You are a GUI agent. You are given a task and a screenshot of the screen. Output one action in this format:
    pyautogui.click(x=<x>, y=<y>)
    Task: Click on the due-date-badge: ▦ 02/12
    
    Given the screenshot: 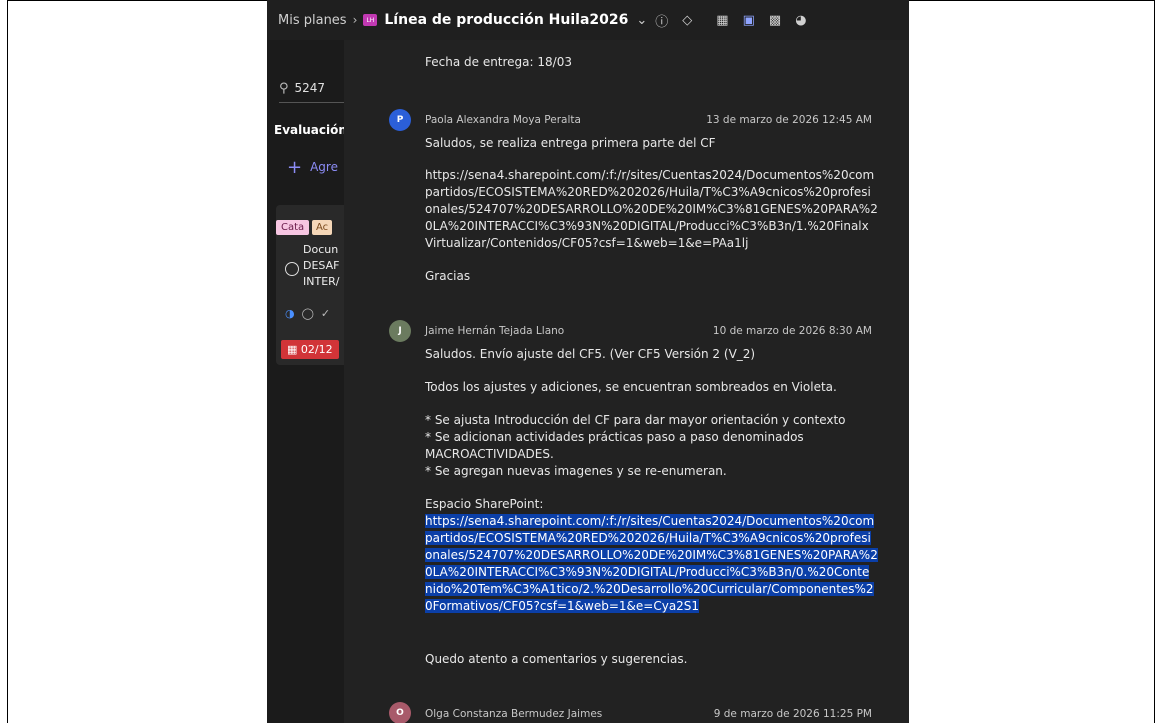 What is the action you would take?
    pyautogui.click(x=310, y=349)
    